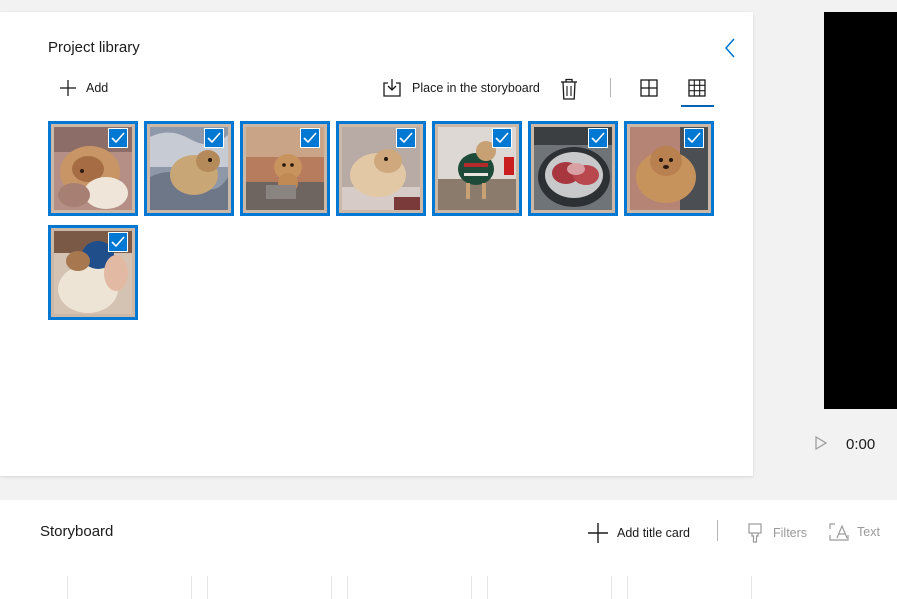  What do you see at coordinates (790, 533) in the screenshot?
I see `filters-label: Filters` at bounding box center [790, 533].